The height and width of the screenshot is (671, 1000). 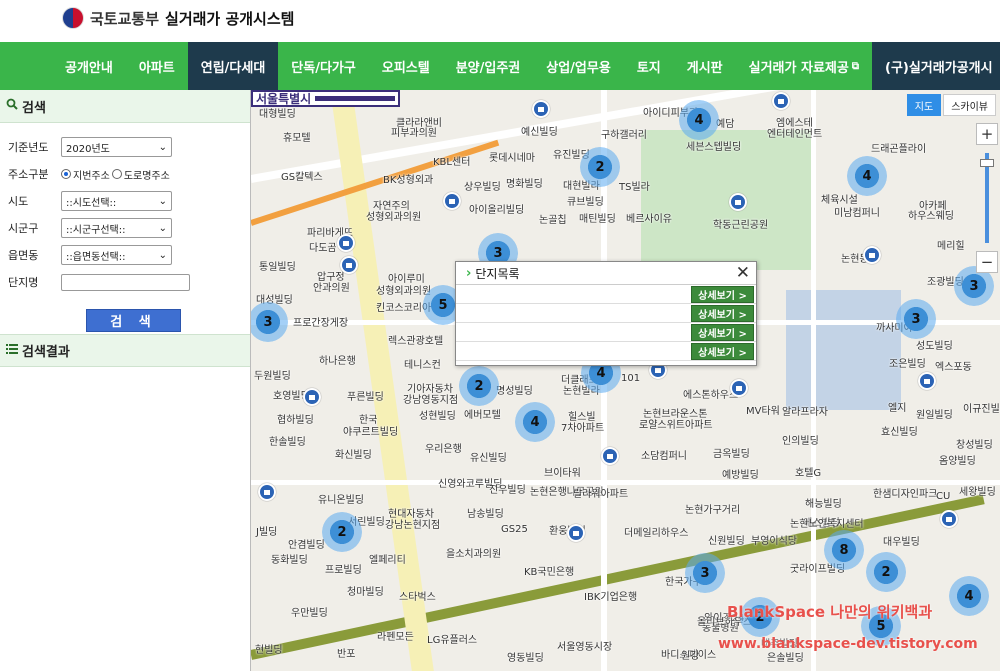 I want to click on nav-item-guide: 공개안내, so click(x=89, y=66).